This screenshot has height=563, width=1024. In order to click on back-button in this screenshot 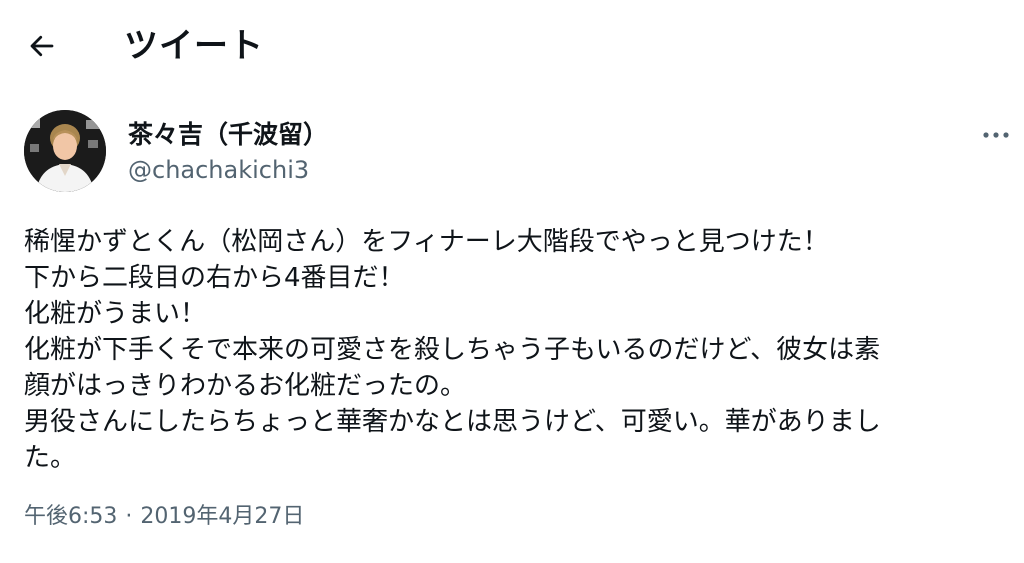, I will do `click(42, 46)`.